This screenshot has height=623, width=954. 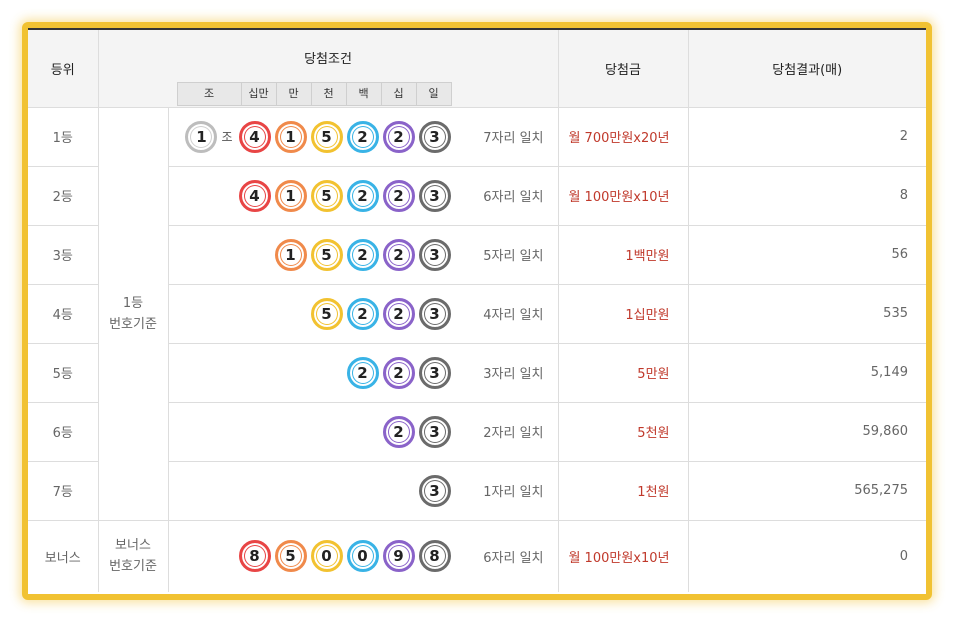 I want to click on result-cell: 59,860, so click(x=806, y=432).